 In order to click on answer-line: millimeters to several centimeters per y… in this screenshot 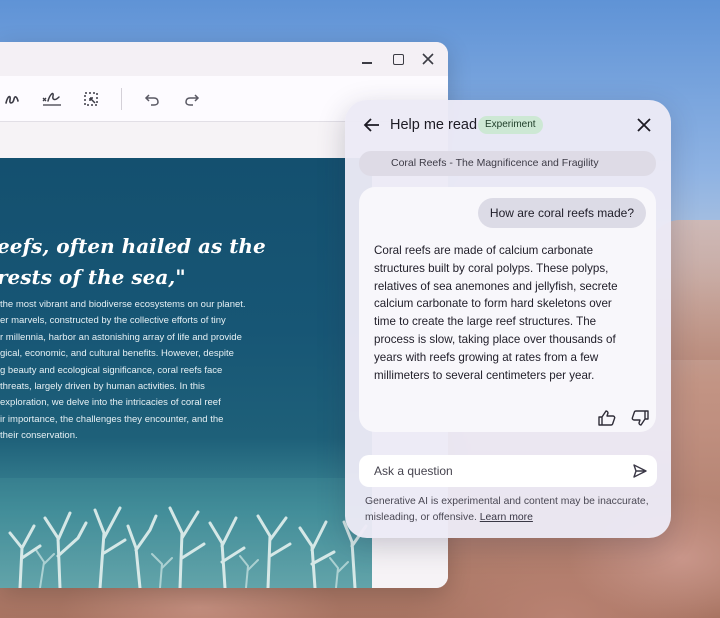, I will do `click(484, 375)`.